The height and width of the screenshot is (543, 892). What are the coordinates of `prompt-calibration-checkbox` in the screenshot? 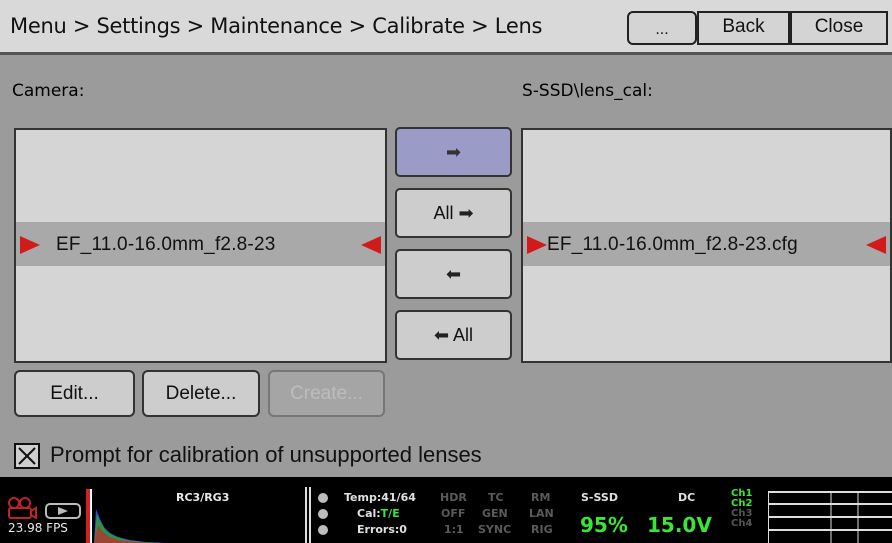 It's located at (27, 456).